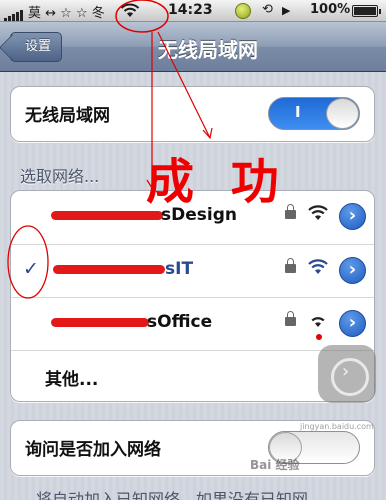 The image size is (386, 500). What do you see at coordinates (217, 182) in the screenshot?
I see `annotation-success-text: 成 功` at bounding box center [217, 182].